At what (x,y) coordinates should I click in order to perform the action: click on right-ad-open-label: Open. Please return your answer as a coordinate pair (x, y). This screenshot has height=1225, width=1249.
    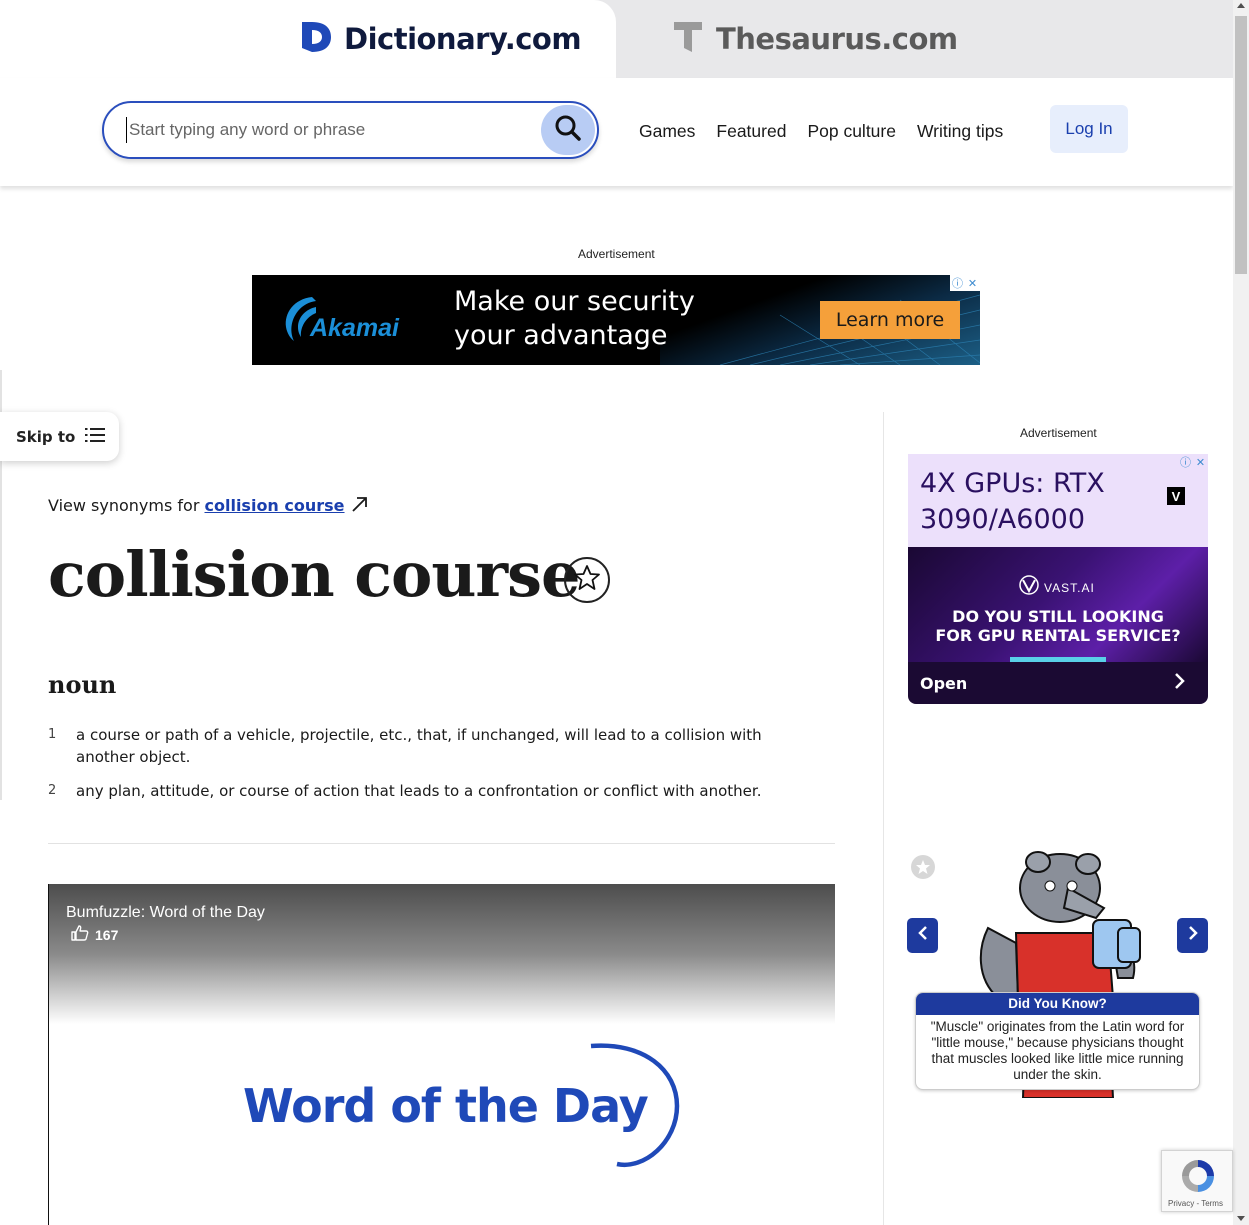
    Looking at the image, I should click on (944, 683).